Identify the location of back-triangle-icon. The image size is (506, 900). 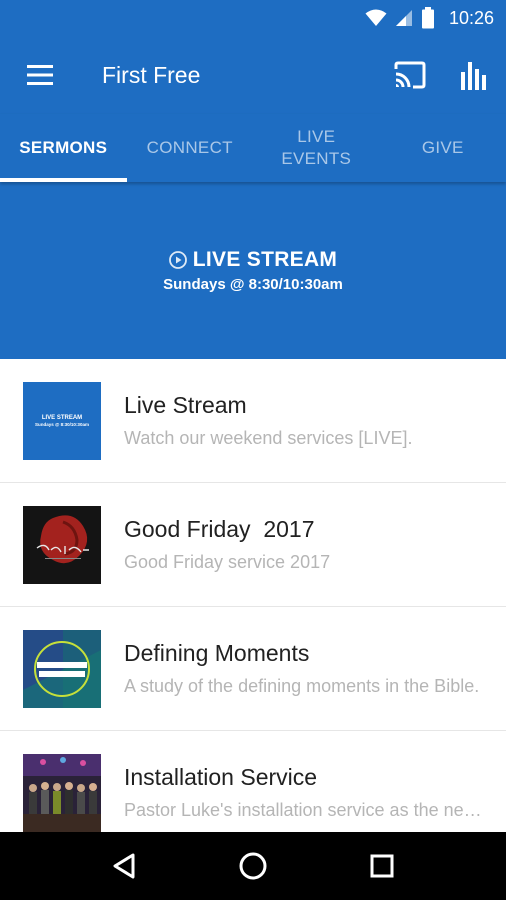
(124, 866).